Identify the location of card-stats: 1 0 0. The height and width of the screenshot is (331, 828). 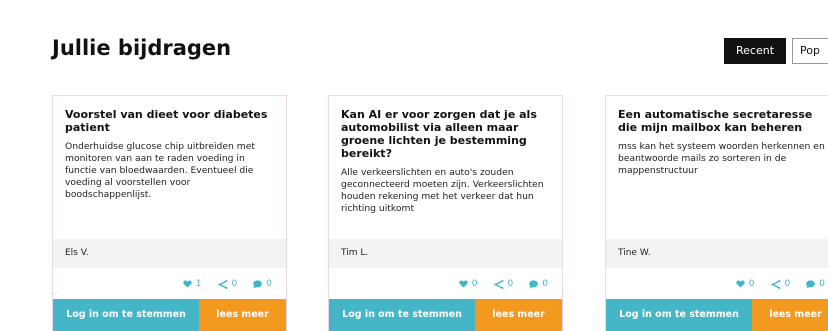
(227, 284).